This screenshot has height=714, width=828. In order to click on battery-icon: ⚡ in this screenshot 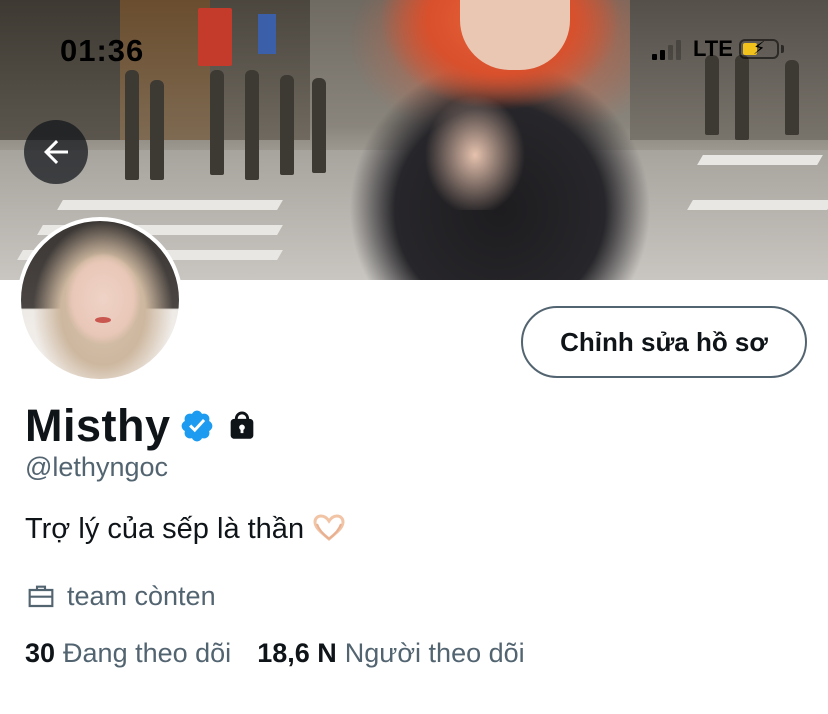, I will do `click(758, 48)`.